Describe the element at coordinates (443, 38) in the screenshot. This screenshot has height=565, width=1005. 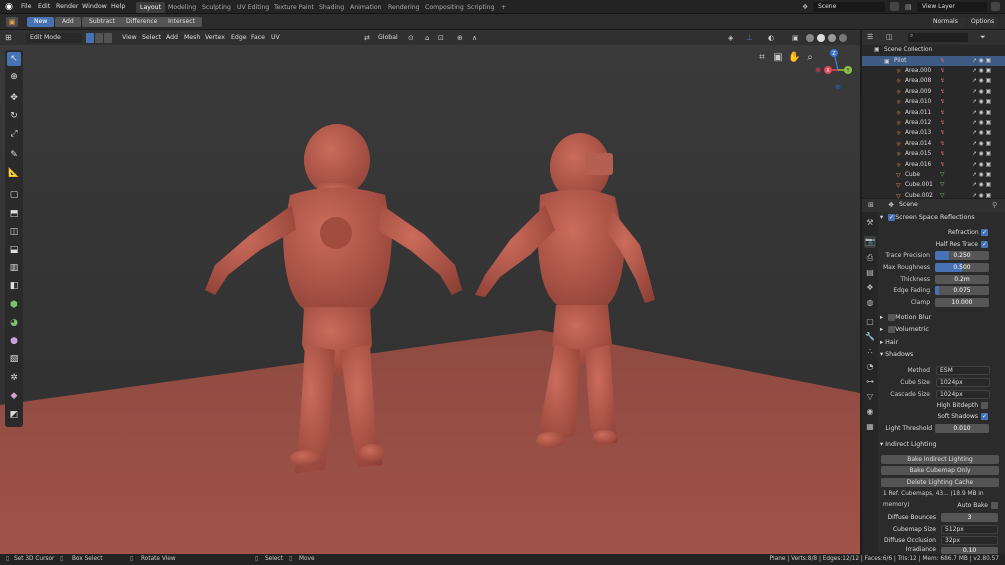
I see `snap-target-icon: ⊡` at that location.